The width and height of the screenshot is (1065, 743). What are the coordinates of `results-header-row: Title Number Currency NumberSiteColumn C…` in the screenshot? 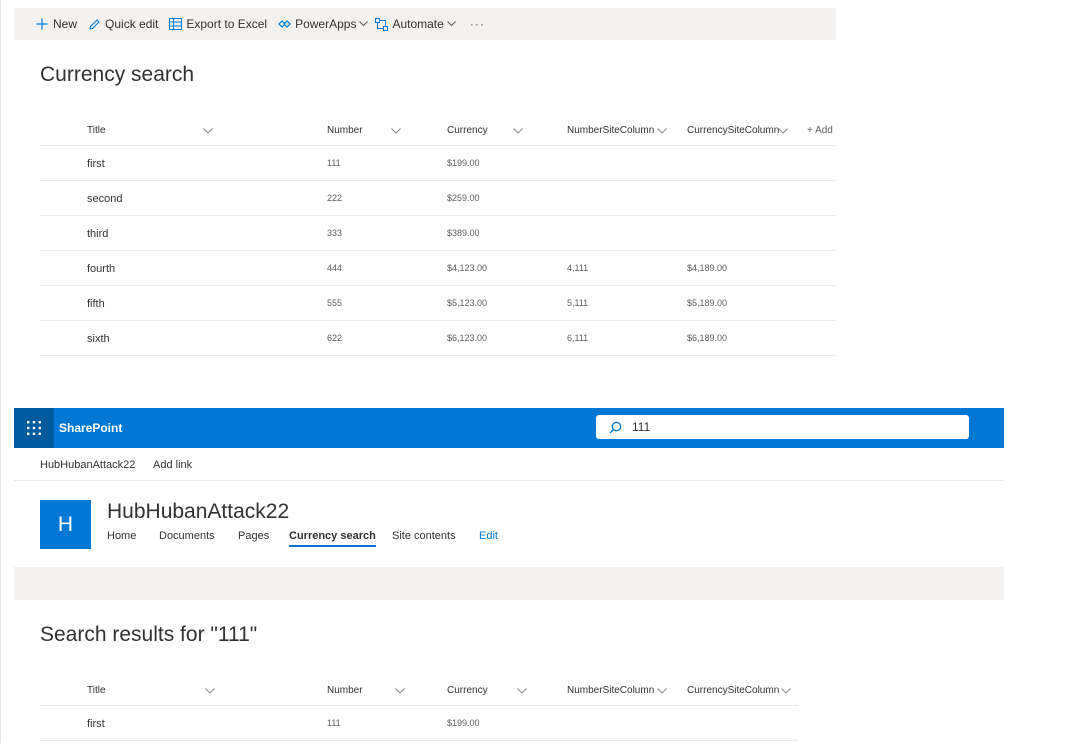 It's located at (419, 690).